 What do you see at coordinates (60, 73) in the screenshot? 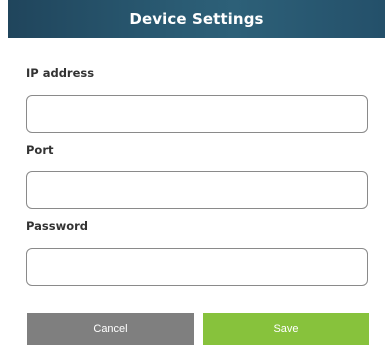
I see `ip-address-label: IP address` at bounding box center [60, 73].